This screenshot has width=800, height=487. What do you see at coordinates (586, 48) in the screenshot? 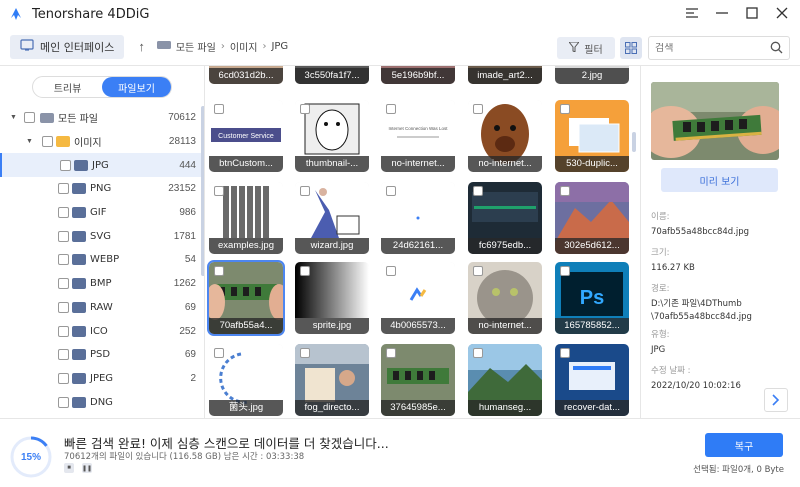
I see `filter-button: 필터` at bounding box center [586, 48].